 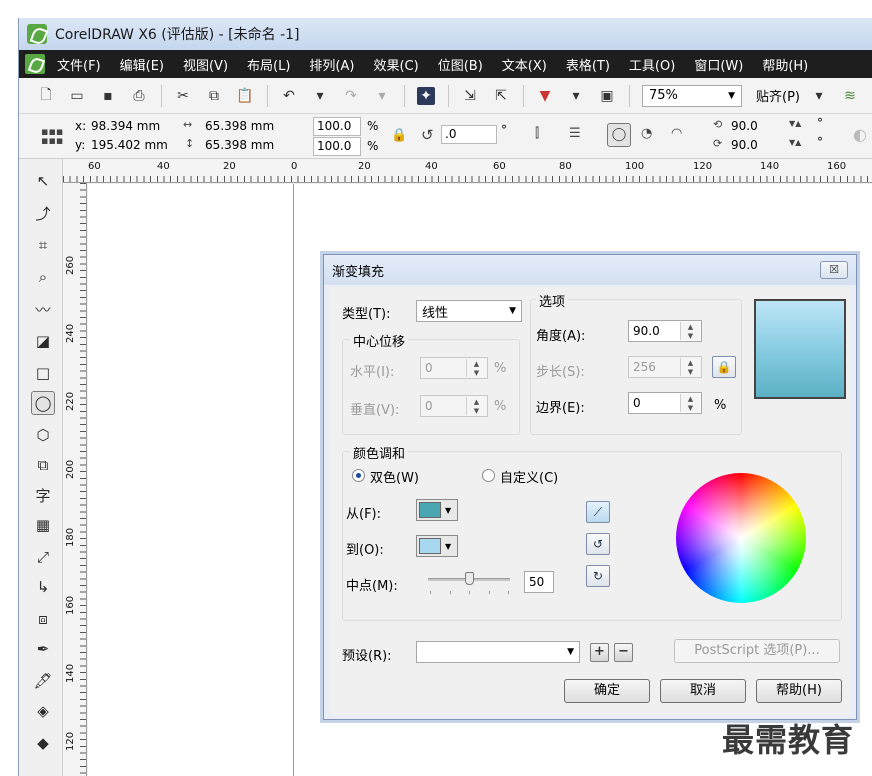 I want to click on horizontal-spinner: 0 ▲ ▼, so click(x=454, y=368).